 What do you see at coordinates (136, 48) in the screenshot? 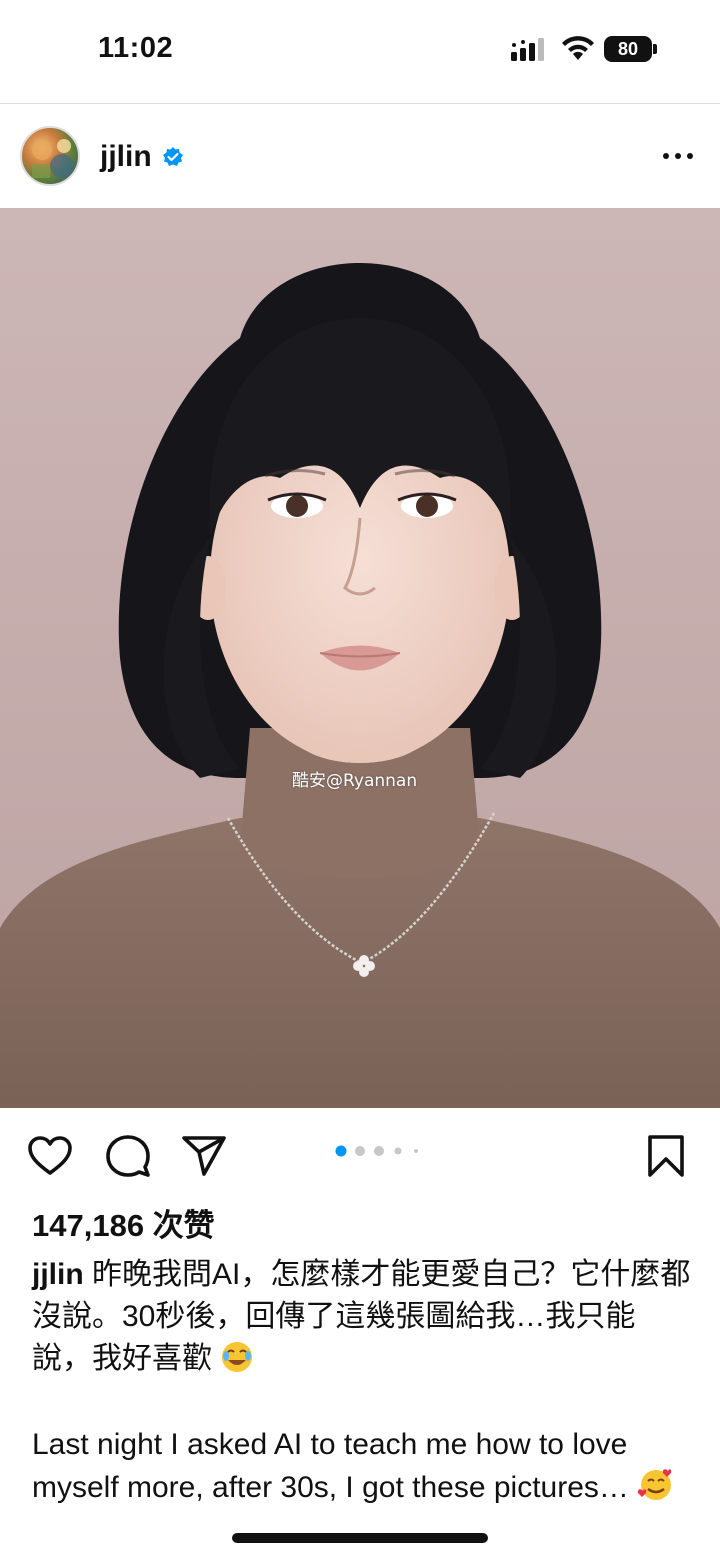
I see `status-time: 11:02` at bounding box center [136, 48].